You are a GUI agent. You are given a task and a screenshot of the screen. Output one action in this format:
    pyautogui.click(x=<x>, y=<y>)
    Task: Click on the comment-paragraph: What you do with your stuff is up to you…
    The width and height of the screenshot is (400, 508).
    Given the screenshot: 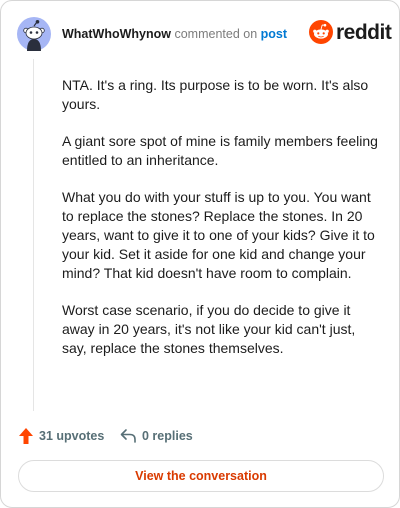 What is the action you would take?
    pyautogui.click(x=218, y=235)
    